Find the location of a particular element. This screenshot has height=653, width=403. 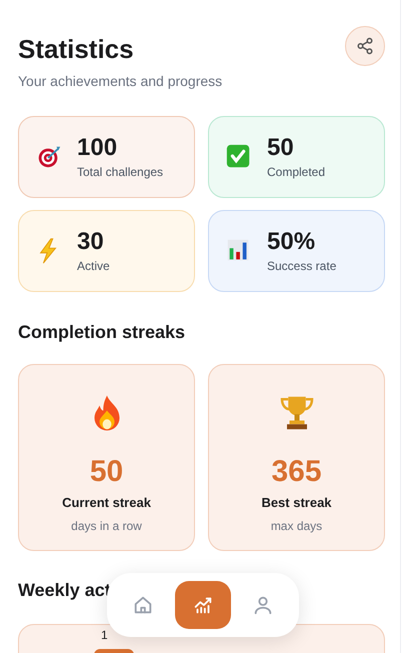

page-title: Statistics is located at coordinates (76, 49).